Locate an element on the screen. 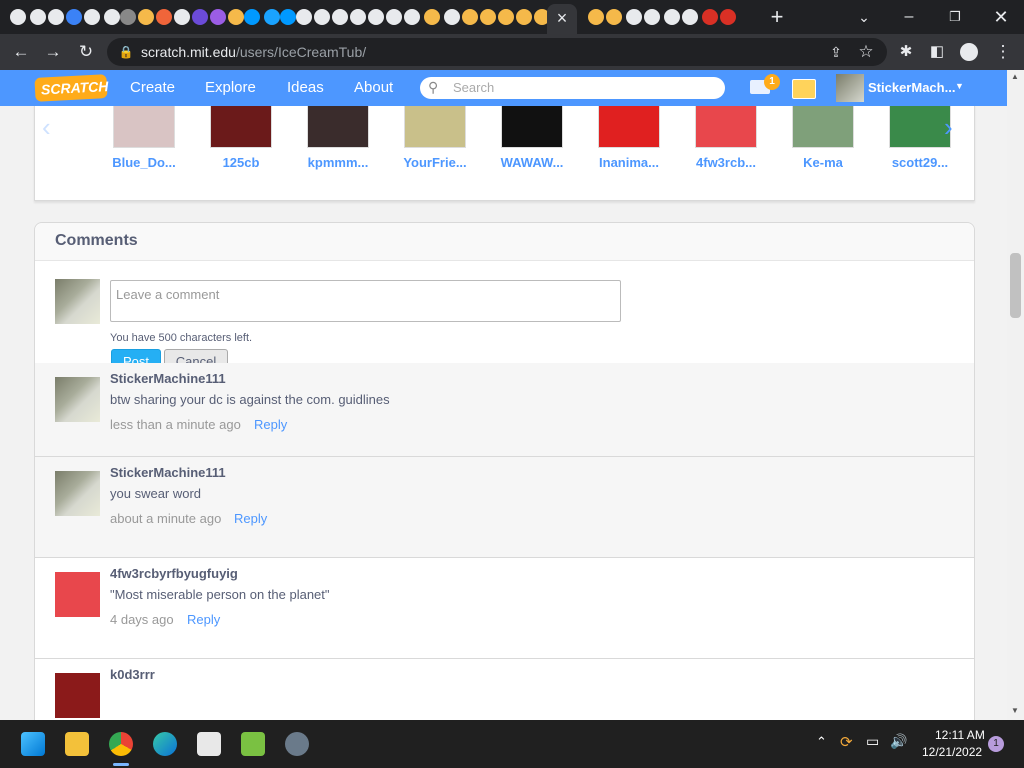  settings-icon is located at coordinates (297, 744).